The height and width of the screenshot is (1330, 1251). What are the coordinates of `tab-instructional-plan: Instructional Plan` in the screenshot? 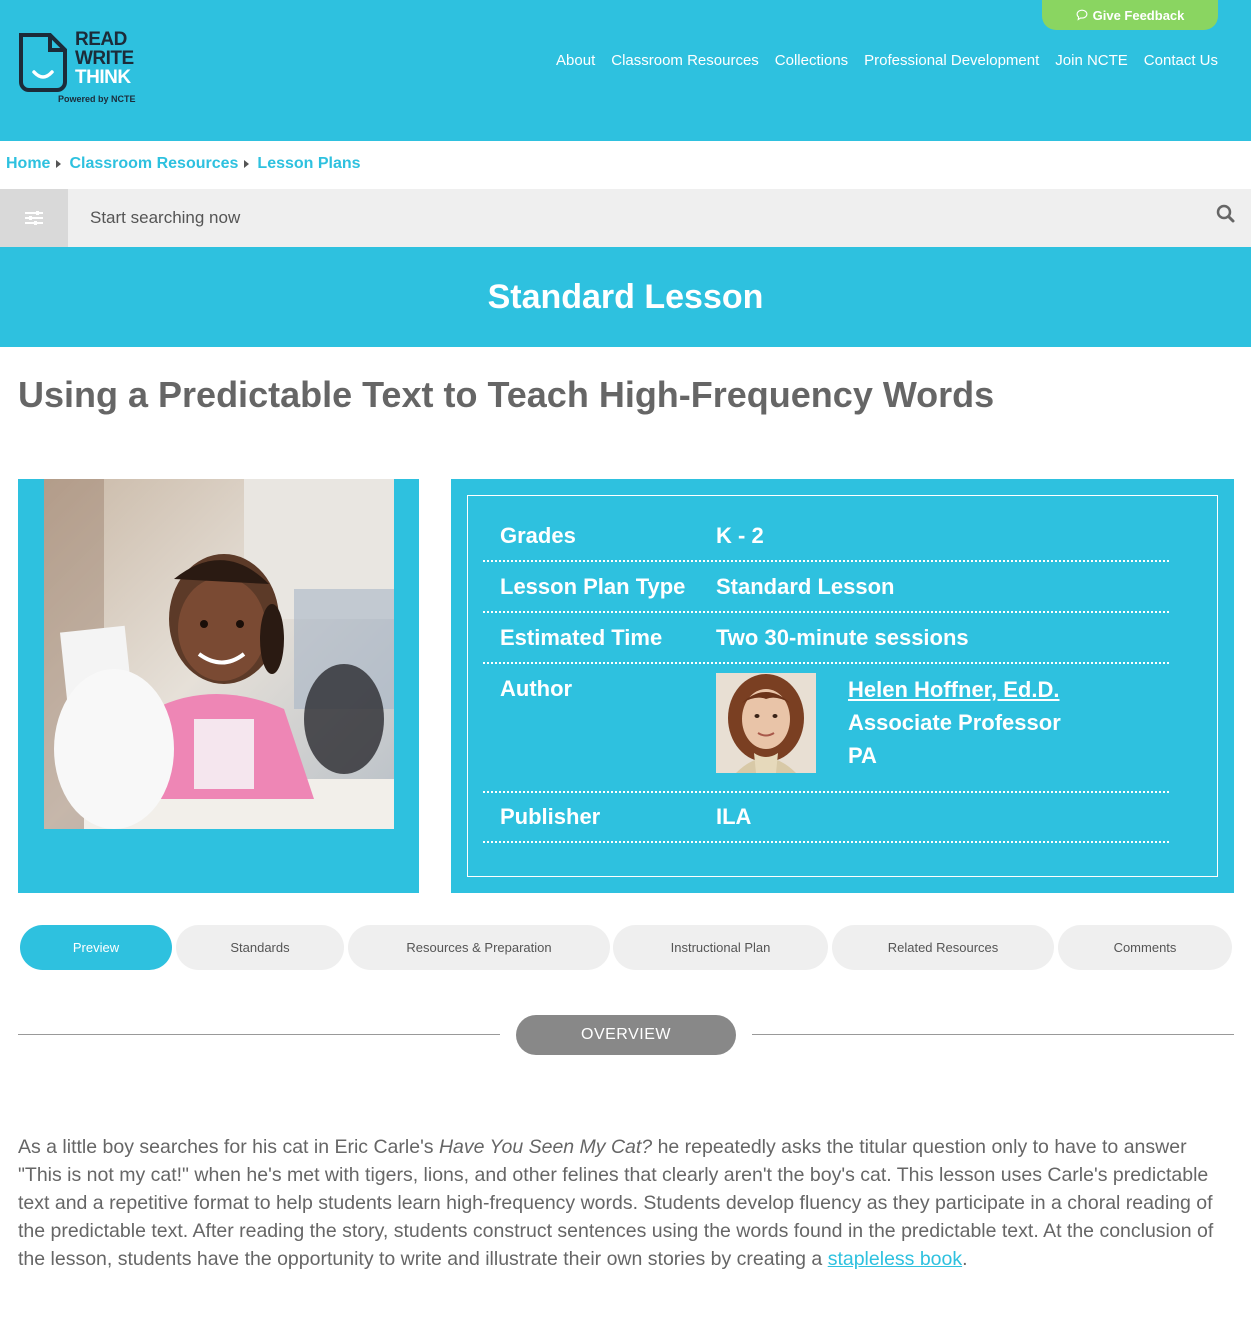 It's located at (720, 947).